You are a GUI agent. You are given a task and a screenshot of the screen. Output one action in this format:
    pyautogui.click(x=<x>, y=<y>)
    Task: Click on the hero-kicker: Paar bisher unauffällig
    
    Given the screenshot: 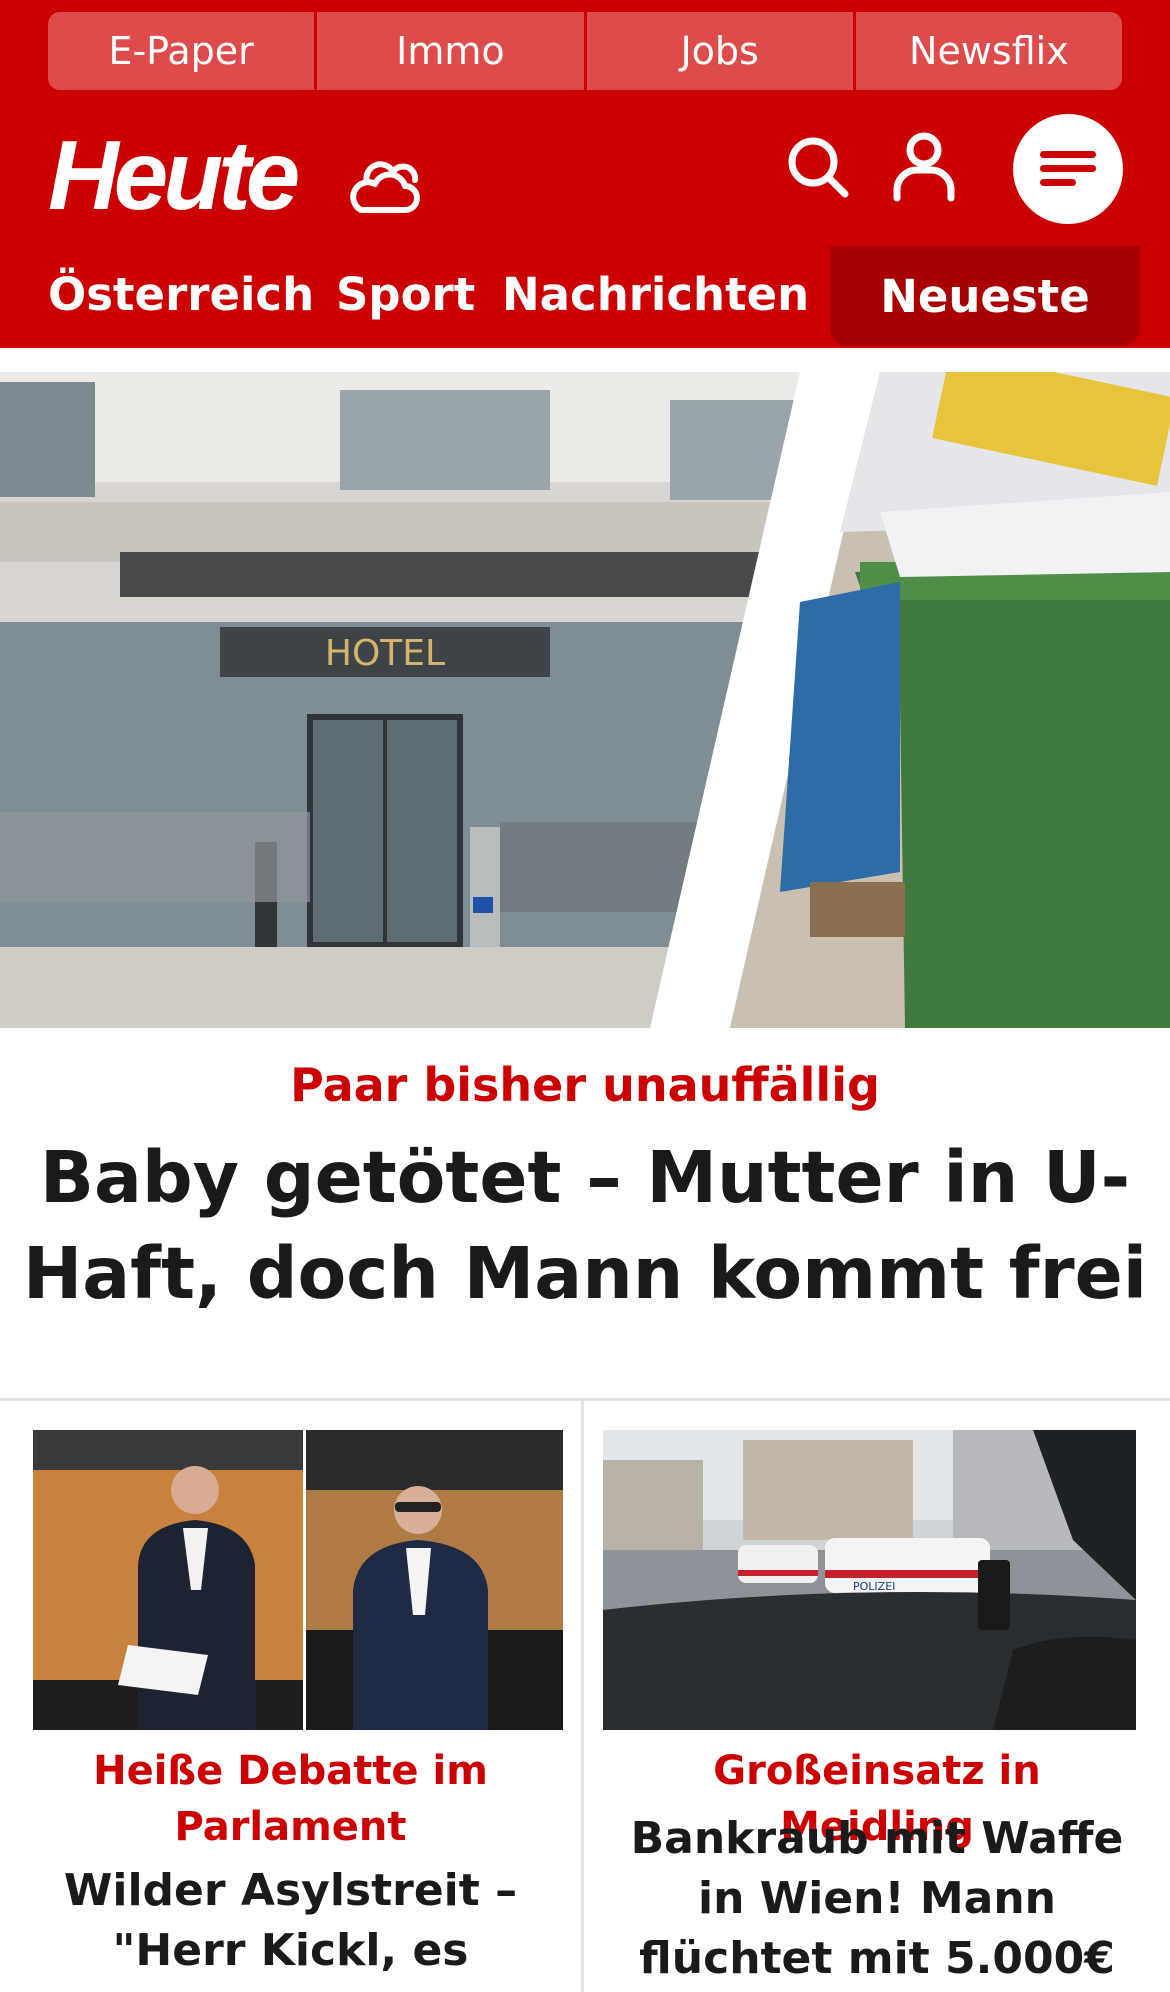 What is the action you would take?
    pyautogui.click(x=585, y=1085)
    